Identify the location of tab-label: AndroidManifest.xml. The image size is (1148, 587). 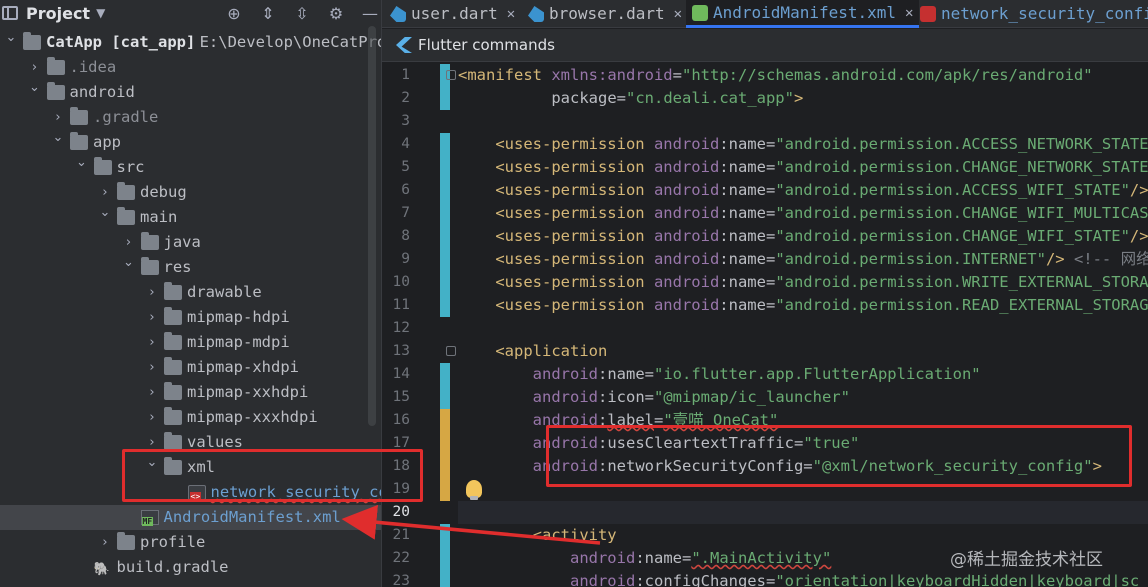
(805, 12).